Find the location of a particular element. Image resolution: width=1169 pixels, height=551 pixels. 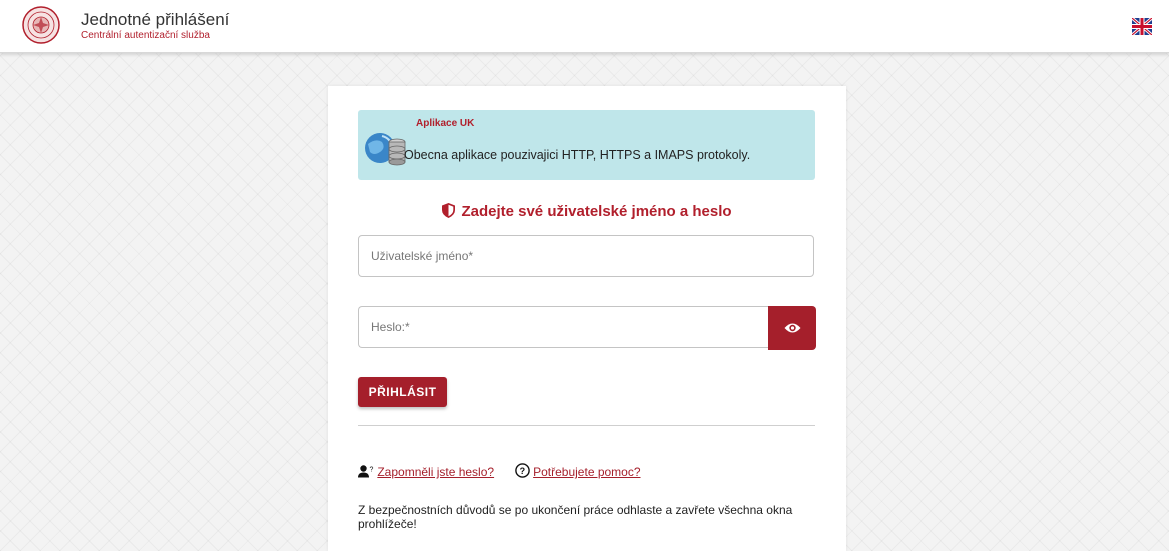

need-help-link: Potřebujete pomoc? is located at coordinates (586, 472).